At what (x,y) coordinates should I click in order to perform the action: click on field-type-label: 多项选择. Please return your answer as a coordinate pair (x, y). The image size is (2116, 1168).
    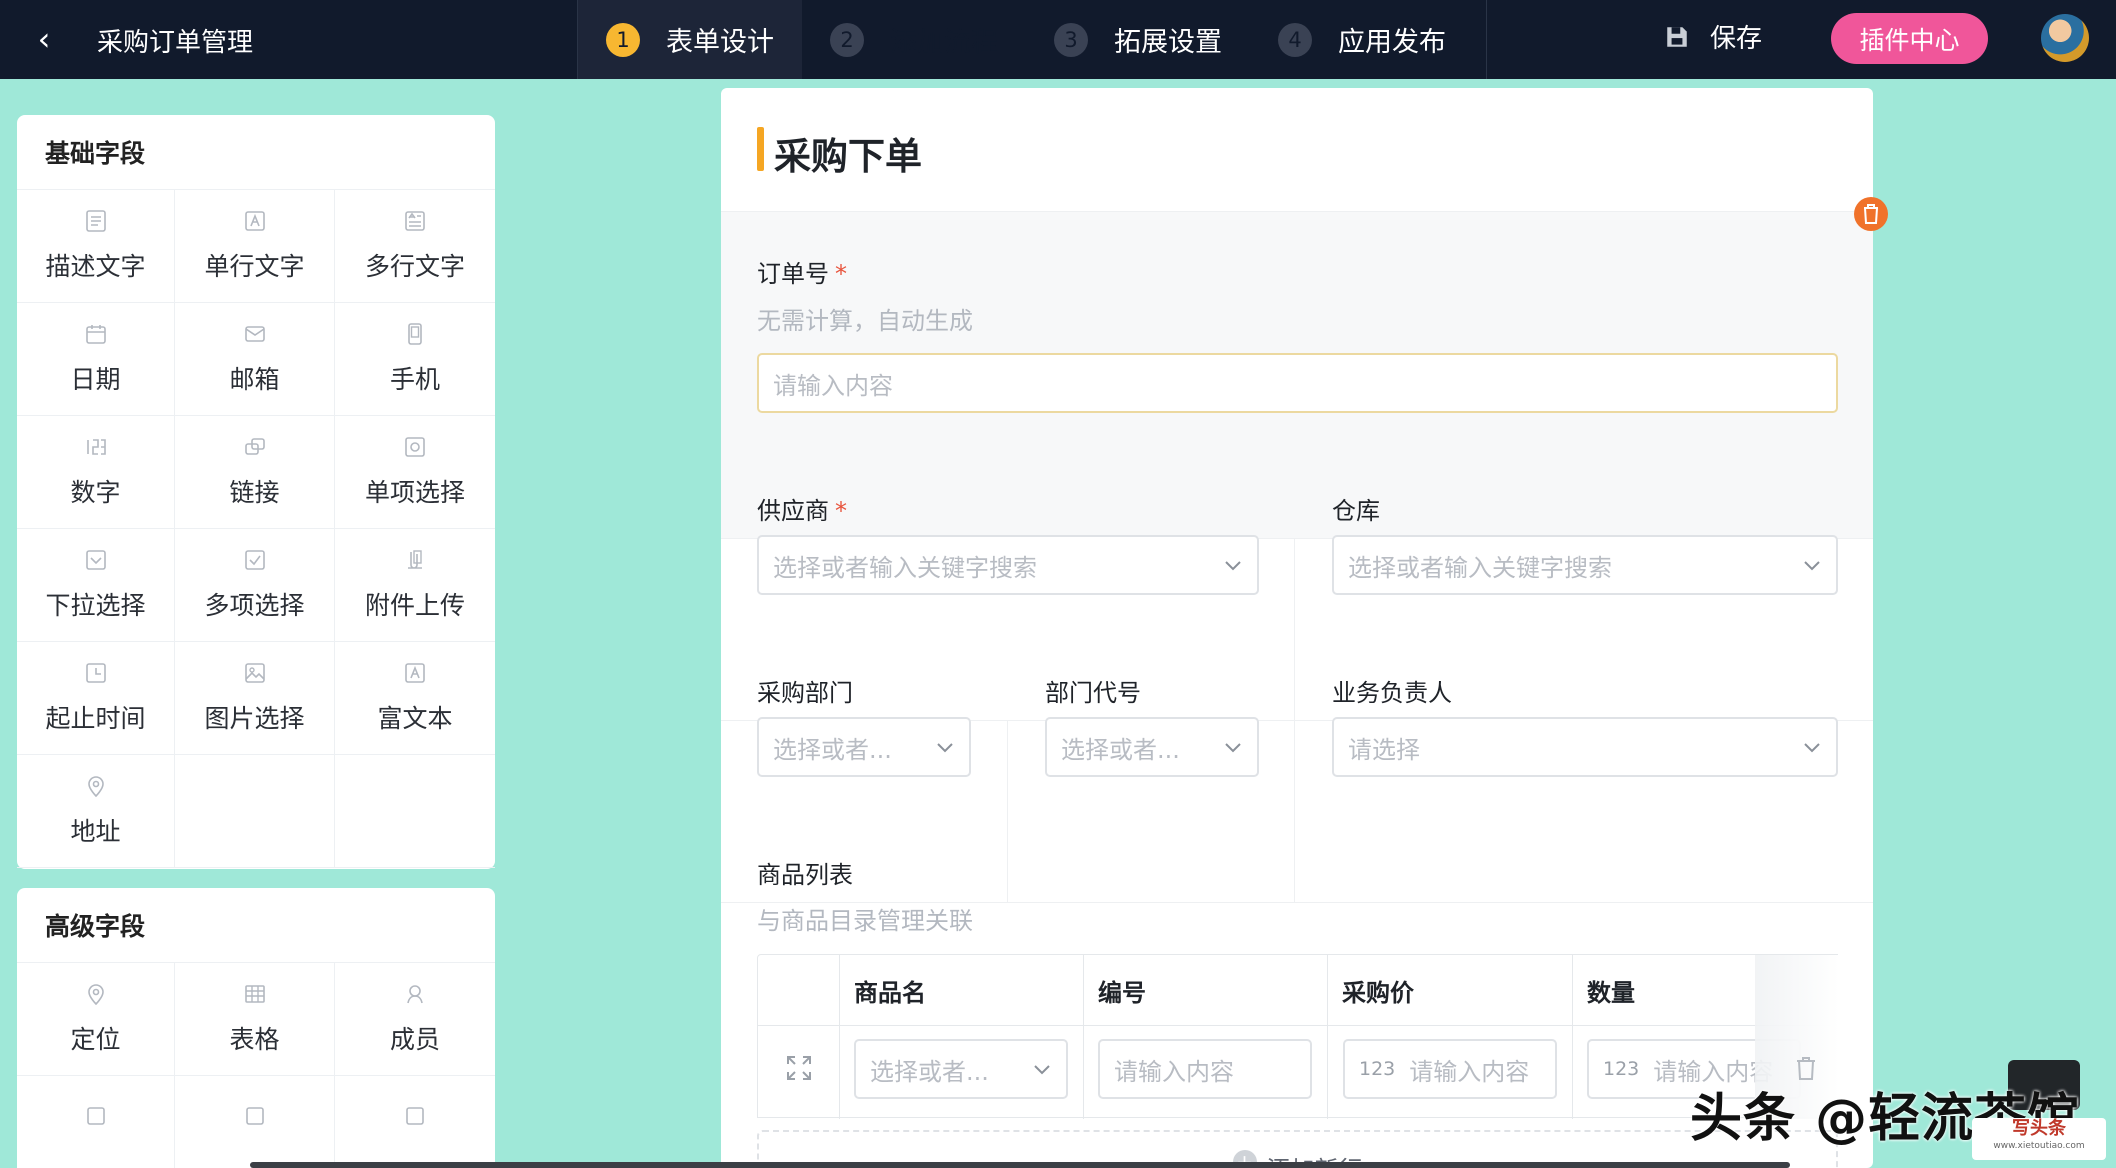
    Looking at the image, I should click on (254, 605).